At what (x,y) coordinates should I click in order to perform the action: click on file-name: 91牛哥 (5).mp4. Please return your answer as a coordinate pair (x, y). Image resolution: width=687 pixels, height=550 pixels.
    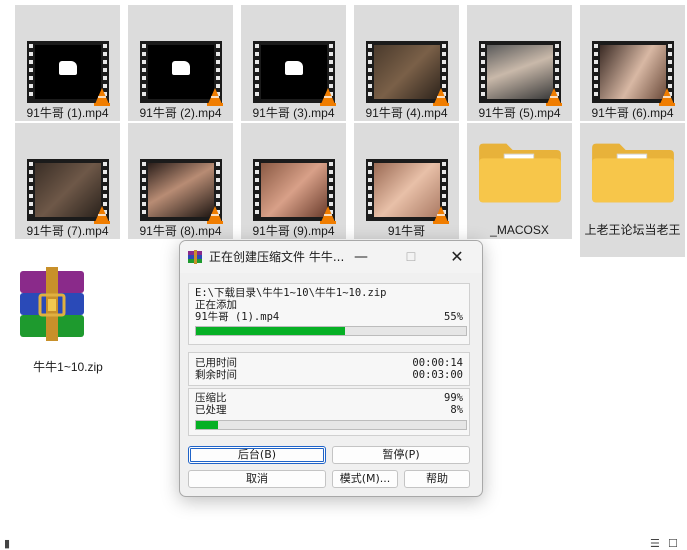
    Looking at the image, I should click on (519, 113).